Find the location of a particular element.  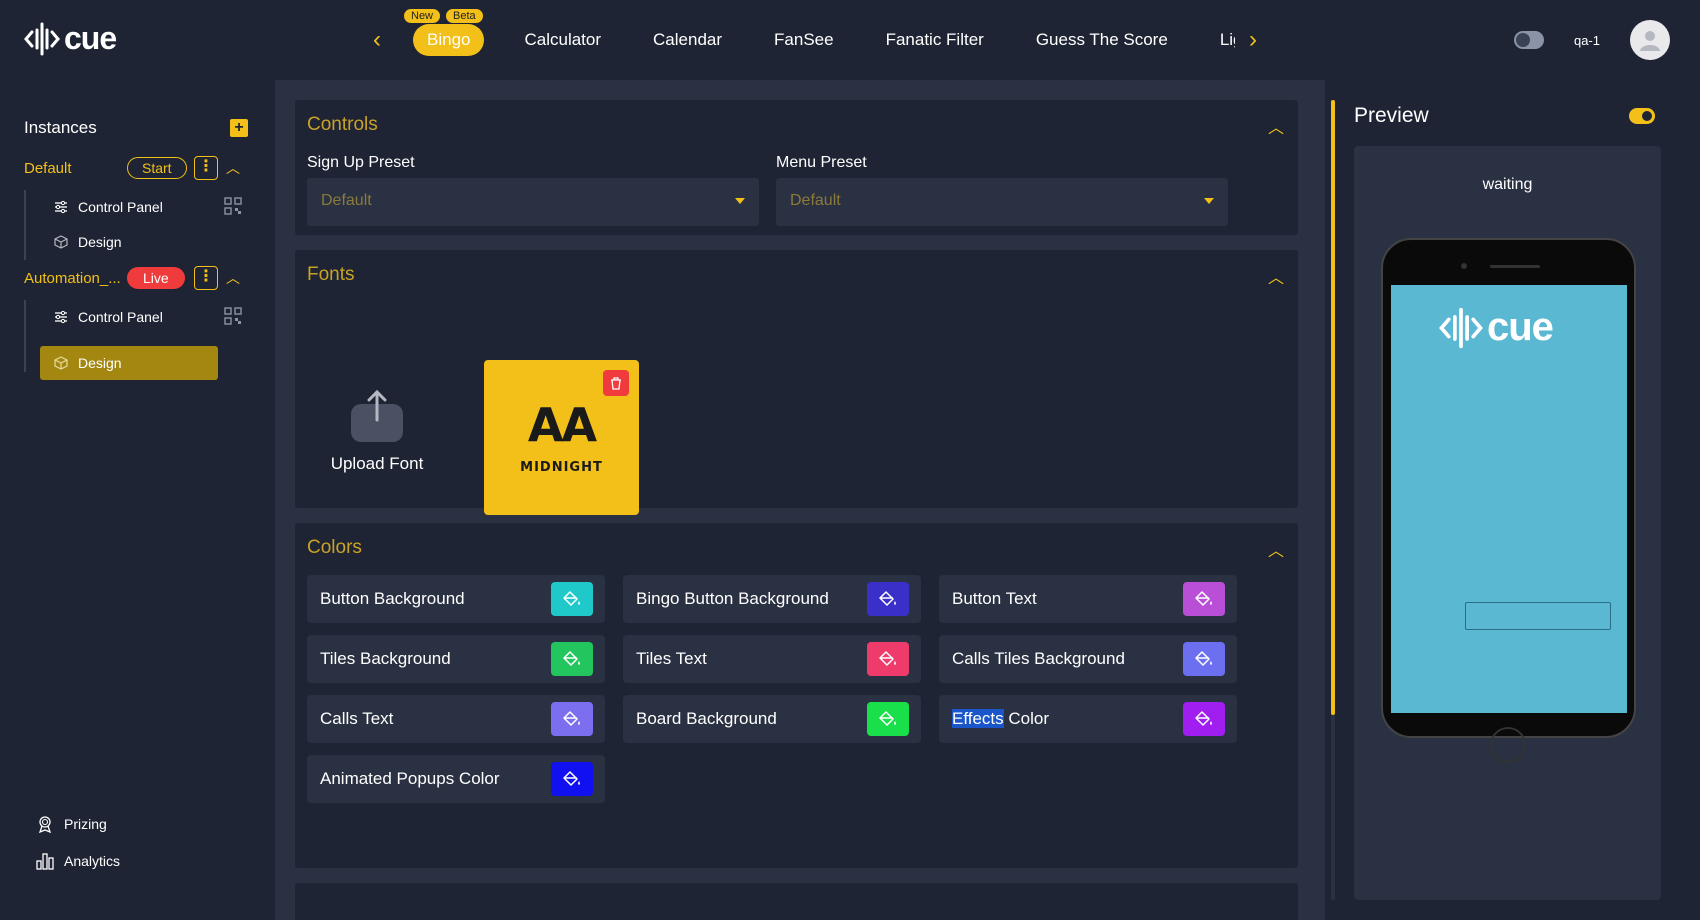

user-name: qa-1 is located at coordinates (1586, 40).